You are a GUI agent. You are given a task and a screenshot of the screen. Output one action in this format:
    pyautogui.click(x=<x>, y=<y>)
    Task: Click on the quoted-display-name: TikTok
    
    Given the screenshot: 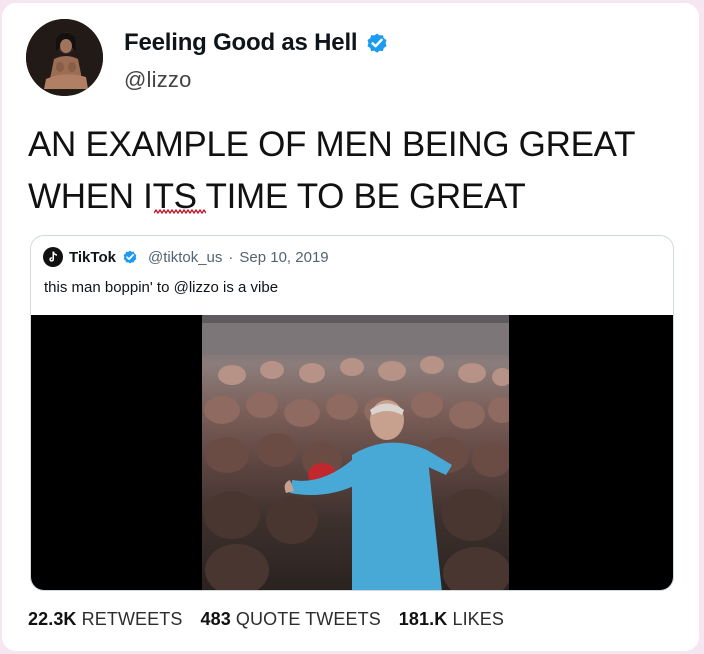 What is the action you would take?
    pyautogui.click(x=92, y=257)
    